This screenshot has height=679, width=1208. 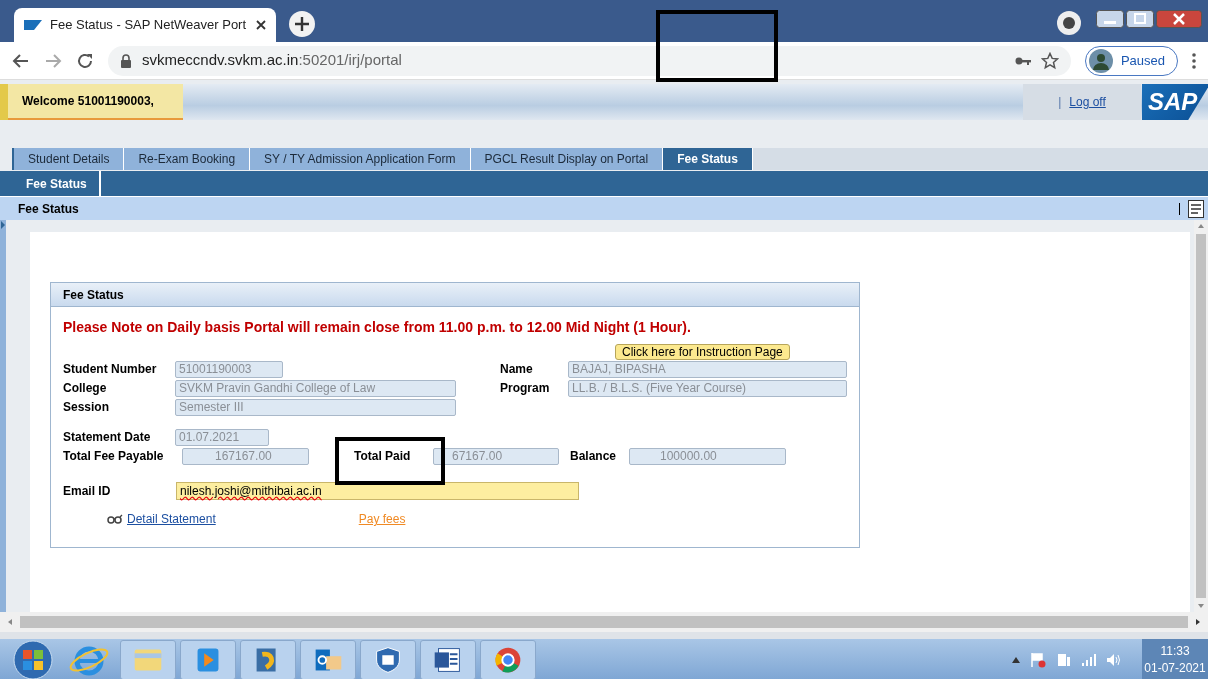 What do you see at coordinates (360, 159) in the screenshot?
I see `portal-tab: SY / TY Admission Application Form` at bounding box center [360, 159].